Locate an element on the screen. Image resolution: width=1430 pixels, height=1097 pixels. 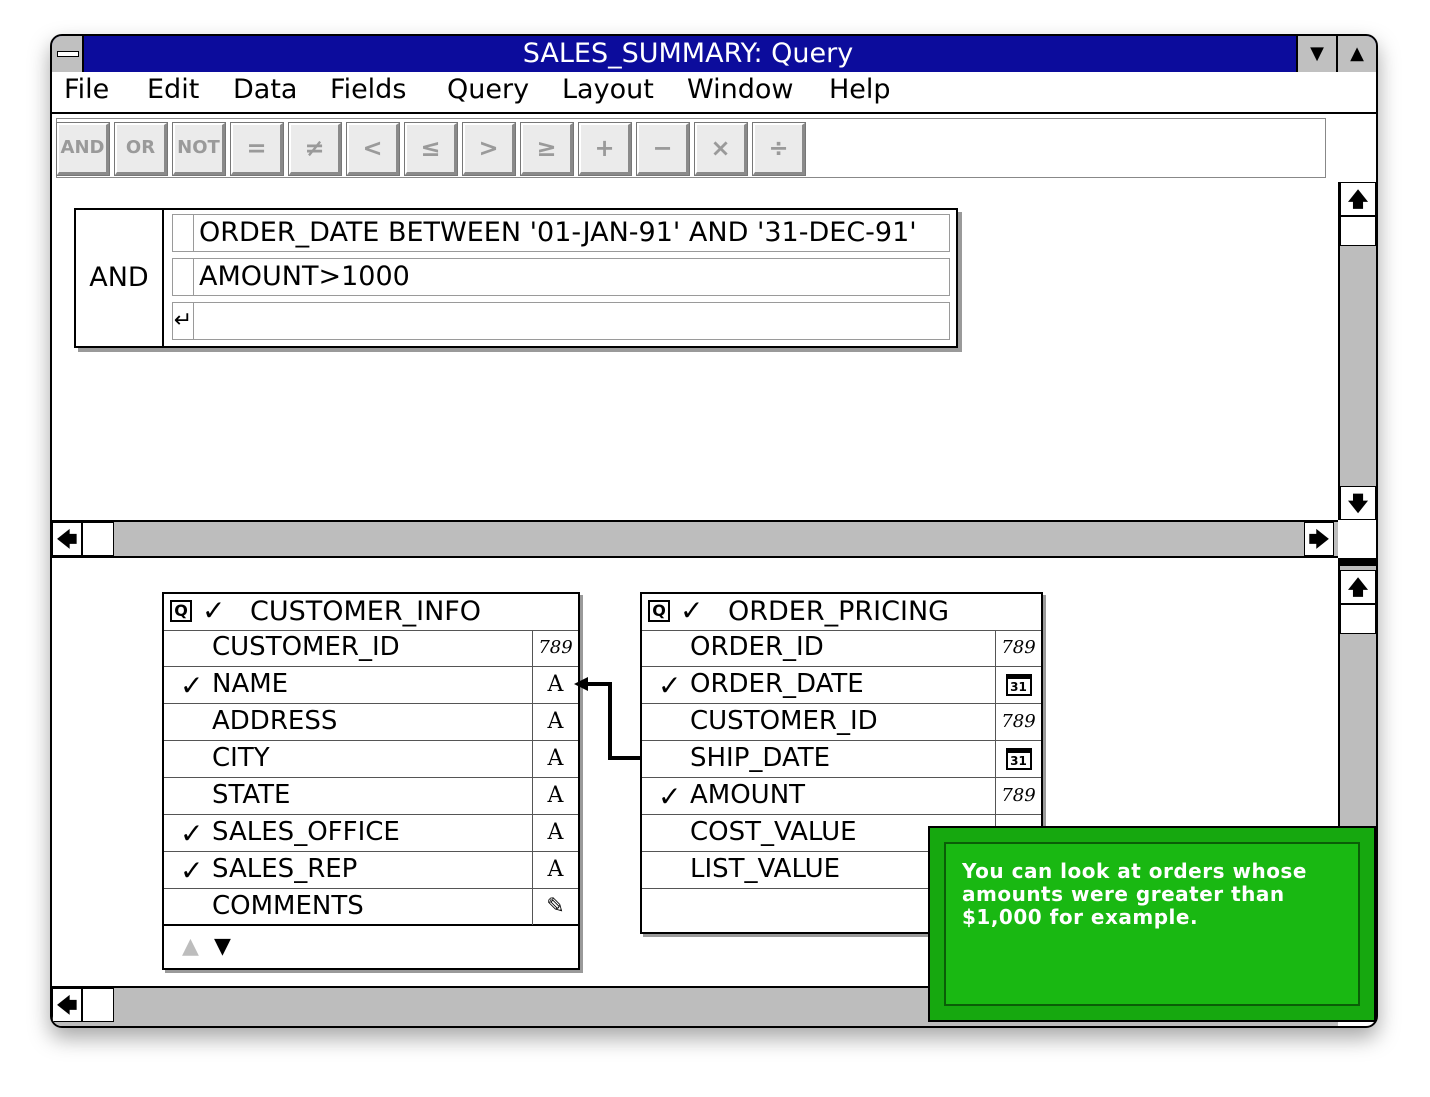
field-name: SALES_OFFICE is located at coordinates (306, 832).